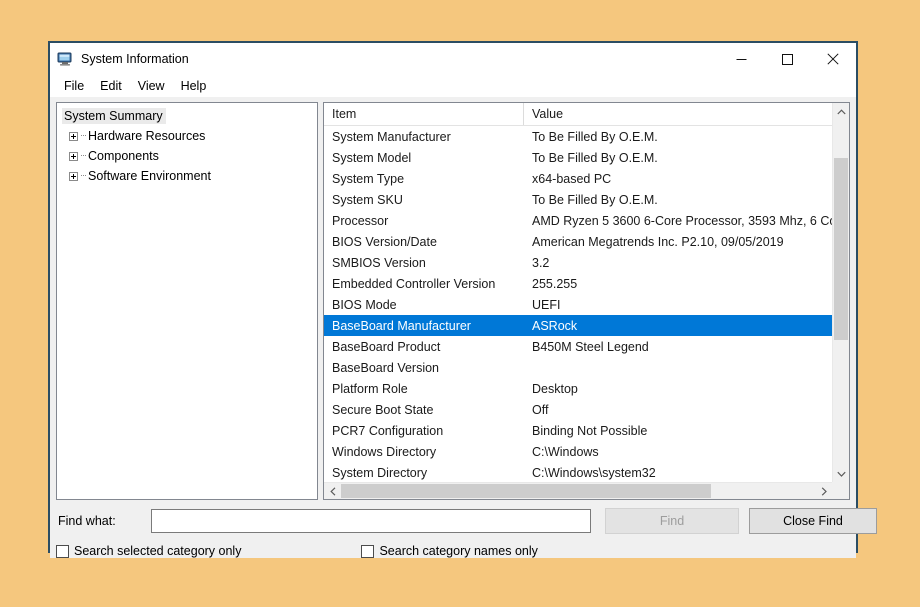 This screenshot has width=920, height=607. What do you see at coordinates (579, 430) in the screenshot?
I see `table-row: PCR7 Configuration Binding Not Possible` at bounding box center [579, 430].